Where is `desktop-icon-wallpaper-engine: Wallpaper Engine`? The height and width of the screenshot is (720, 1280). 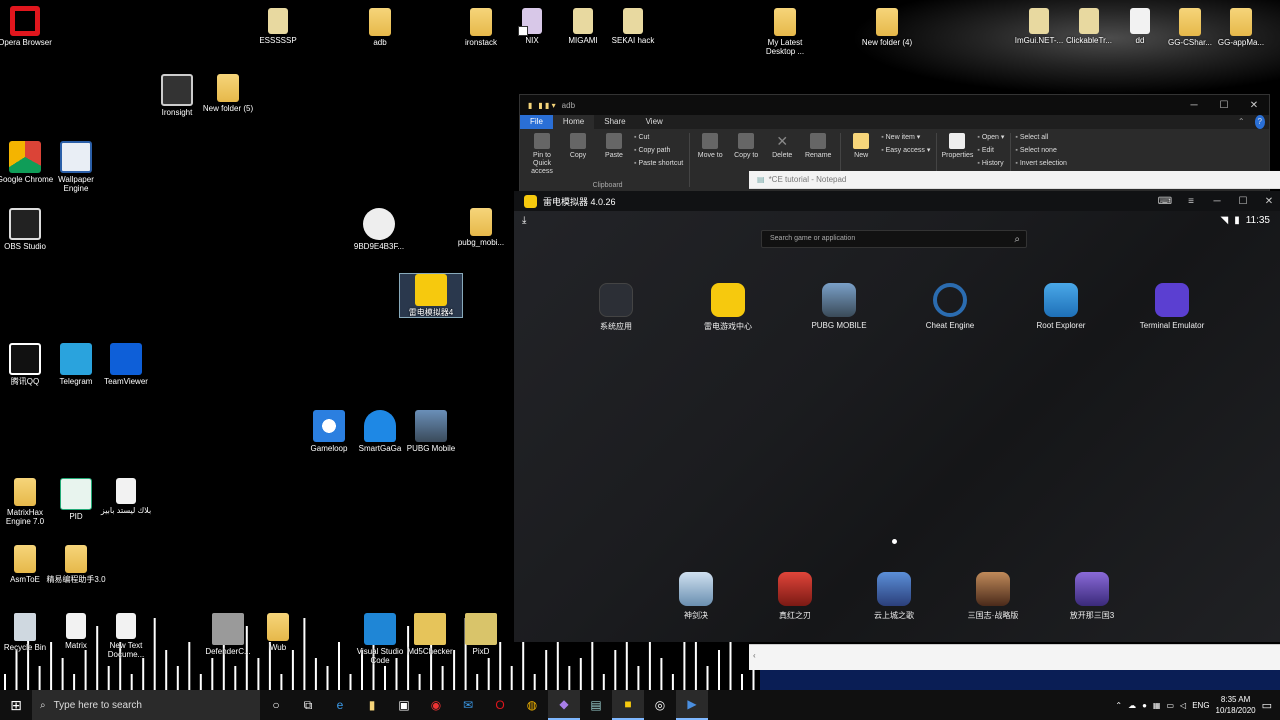
desktop-icon-wallpaper-engine: Wallpaper Engine is located at coordinates (76, 167).